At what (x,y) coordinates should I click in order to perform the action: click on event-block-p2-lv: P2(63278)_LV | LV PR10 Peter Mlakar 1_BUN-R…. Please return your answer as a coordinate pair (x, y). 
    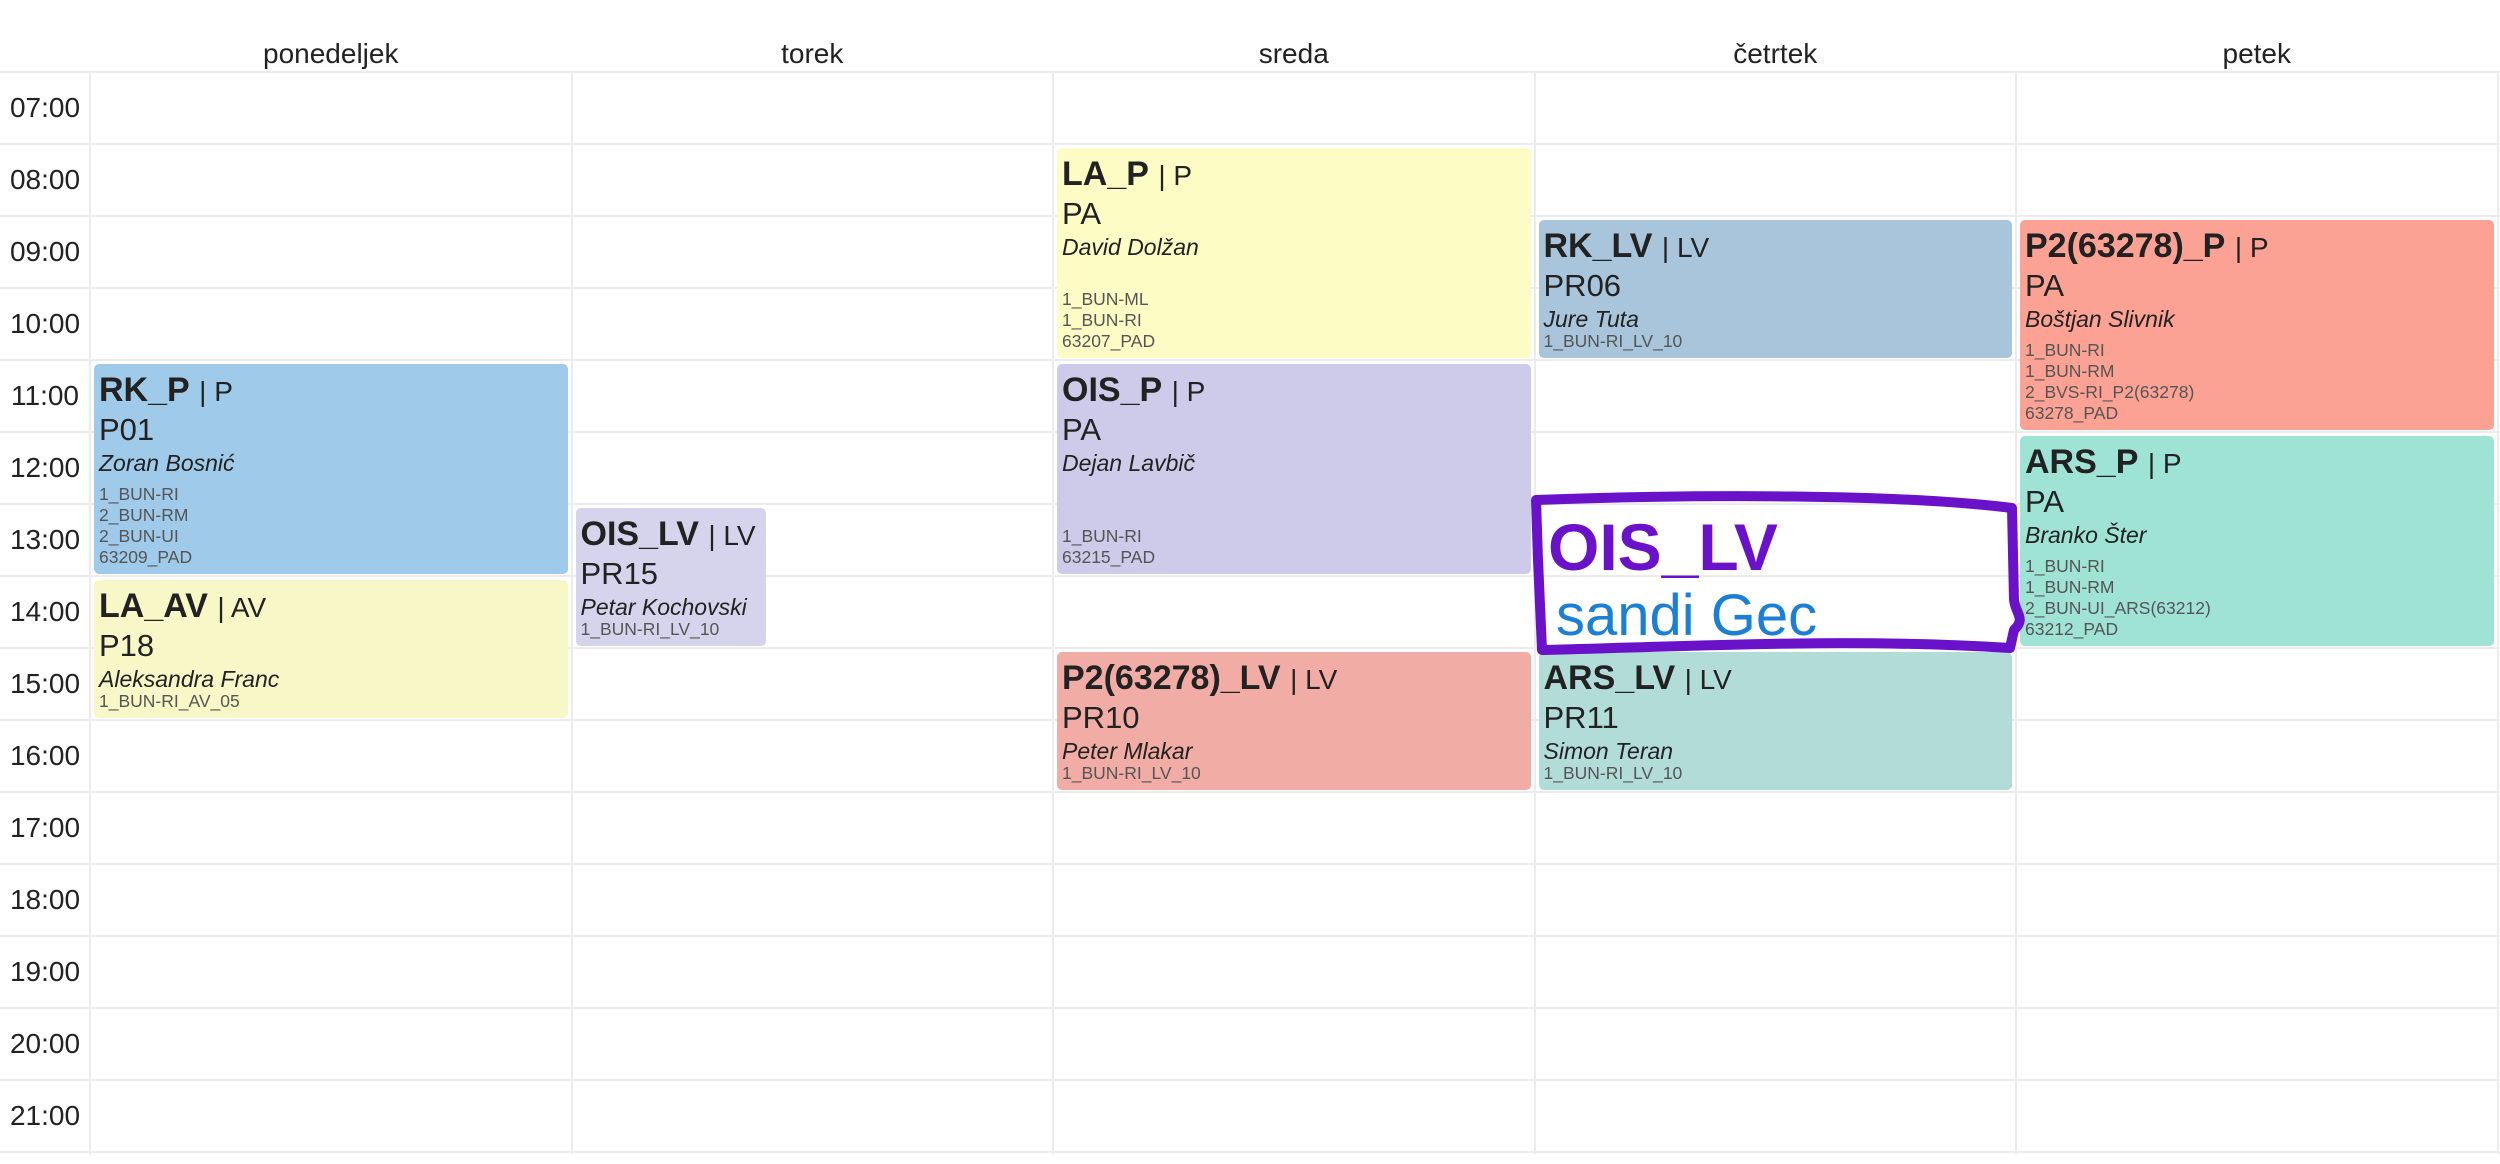
    Looking at the image, I should click on (1294, 721).